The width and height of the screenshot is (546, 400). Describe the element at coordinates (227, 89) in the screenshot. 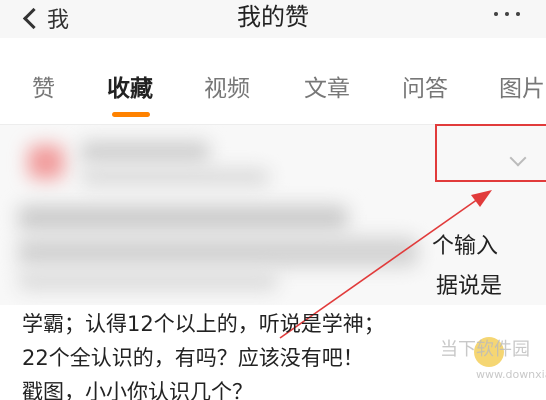

I see `tab-videos: 视频` at that location.